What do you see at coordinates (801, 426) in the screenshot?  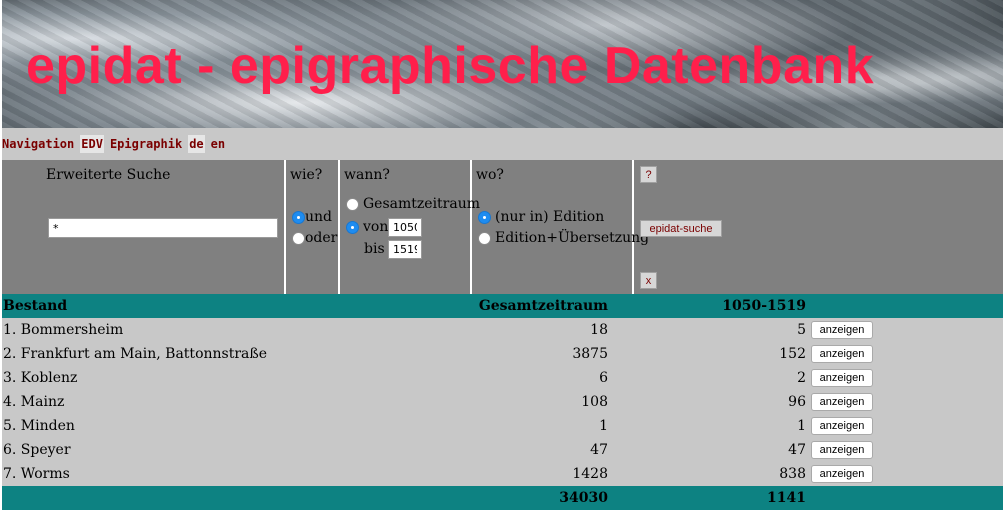 I see `row-range-count: 1` at bounding box center [801, 426].